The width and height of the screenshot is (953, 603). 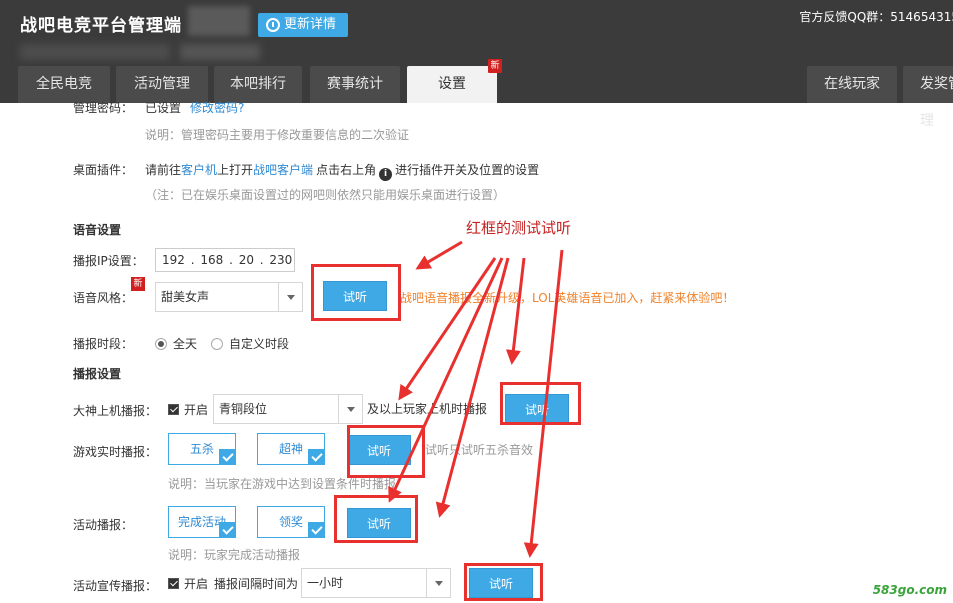 I want to click on rank-select: 青铜段位, so click(x=288, y=409).